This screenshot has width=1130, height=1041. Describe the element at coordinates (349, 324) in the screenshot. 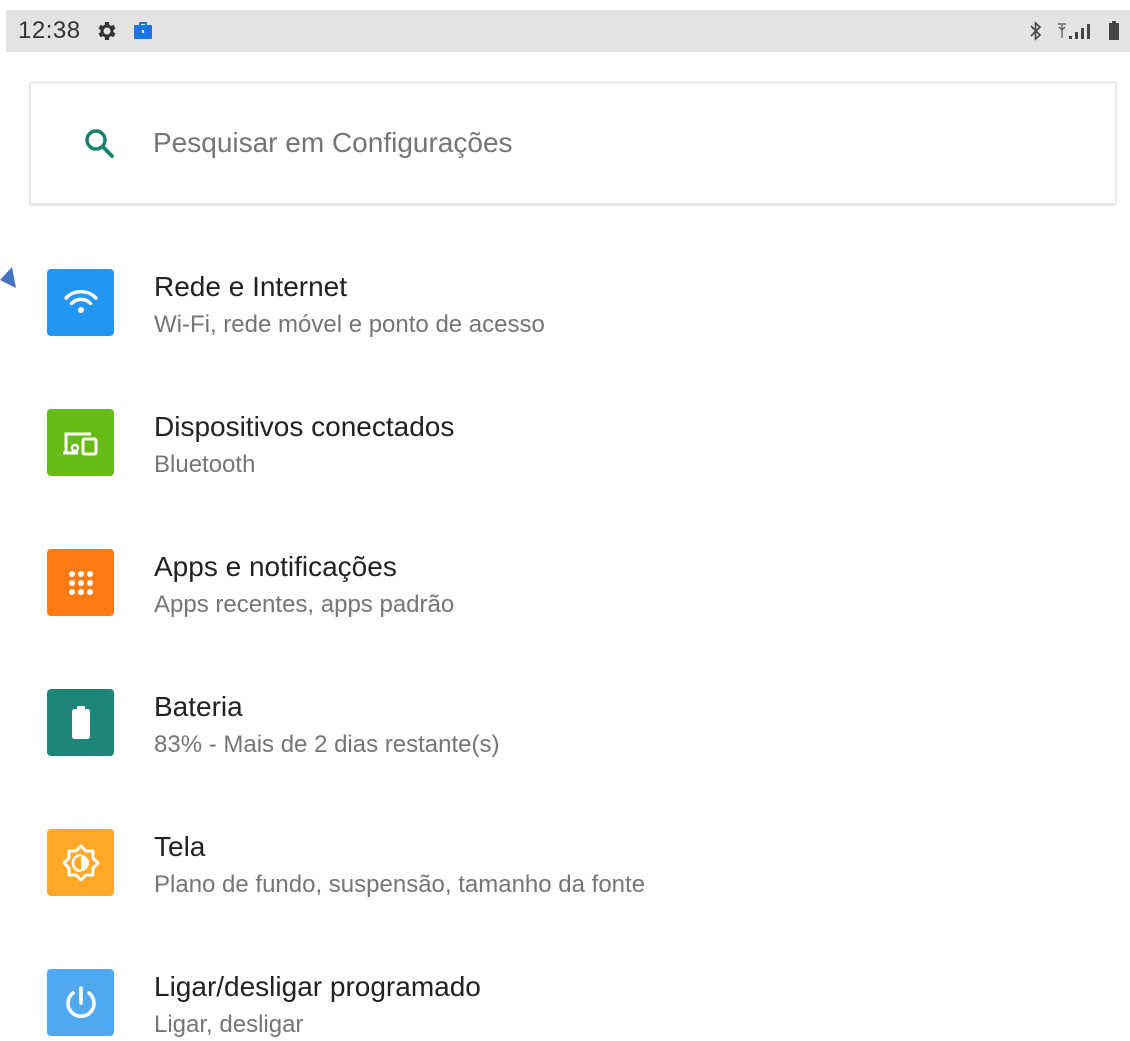

I see `settings-item-subtitle: Wi-Fi, rede móvel e ponto de acesso` at that location.